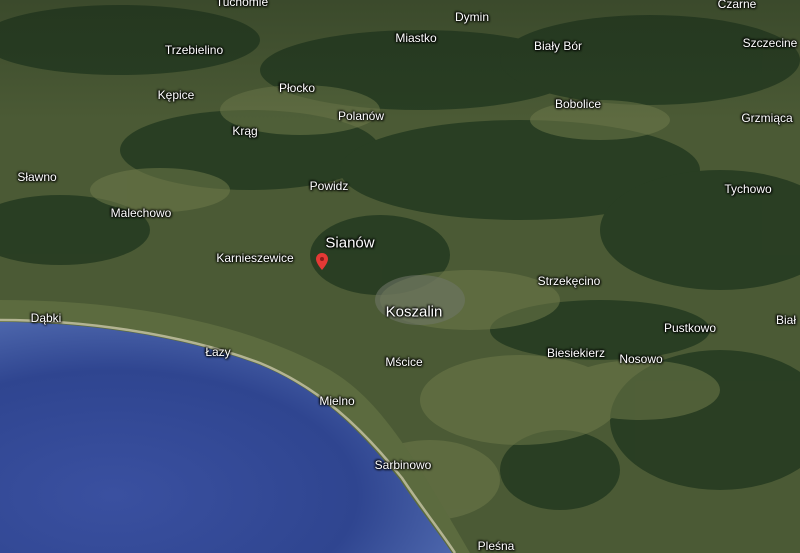 This screenshot has height=553, width=800. Describe the element at coordinates (558, 46) in the screenshot. I see `place-label-bialy-bor: Biały Bór` at that location.